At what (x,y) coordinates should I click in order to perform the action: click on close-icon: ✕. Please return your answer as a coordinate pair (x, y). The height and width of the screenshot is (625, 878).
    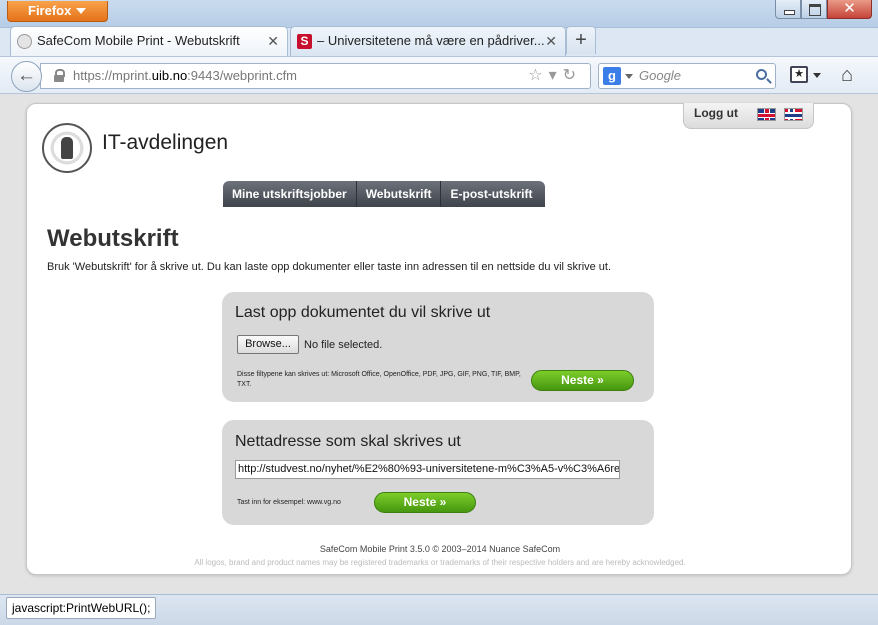
    Looking at the image, I should click on (849, 8).